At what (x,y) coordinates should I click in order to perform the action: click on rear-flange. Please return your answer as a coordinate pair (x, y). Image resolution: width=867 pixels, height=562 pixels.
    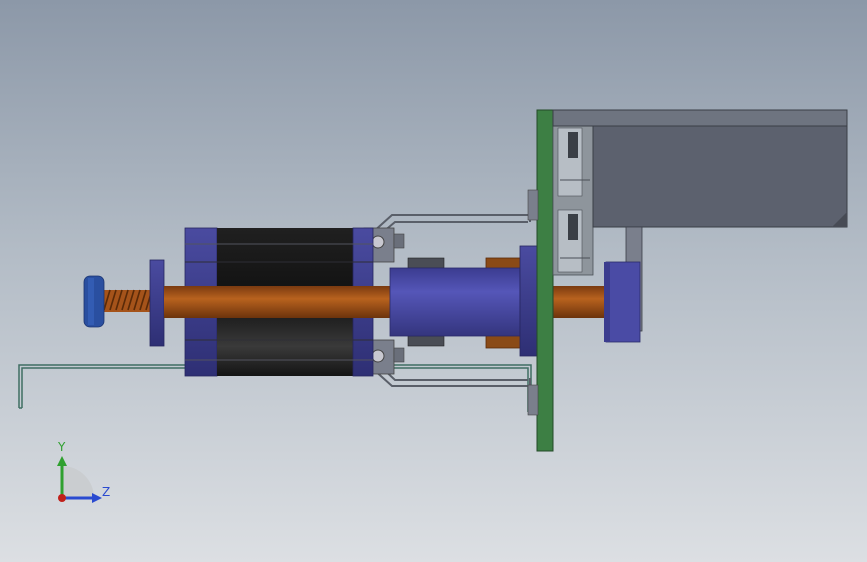
    Looking at the image, I should click on (157, 303).